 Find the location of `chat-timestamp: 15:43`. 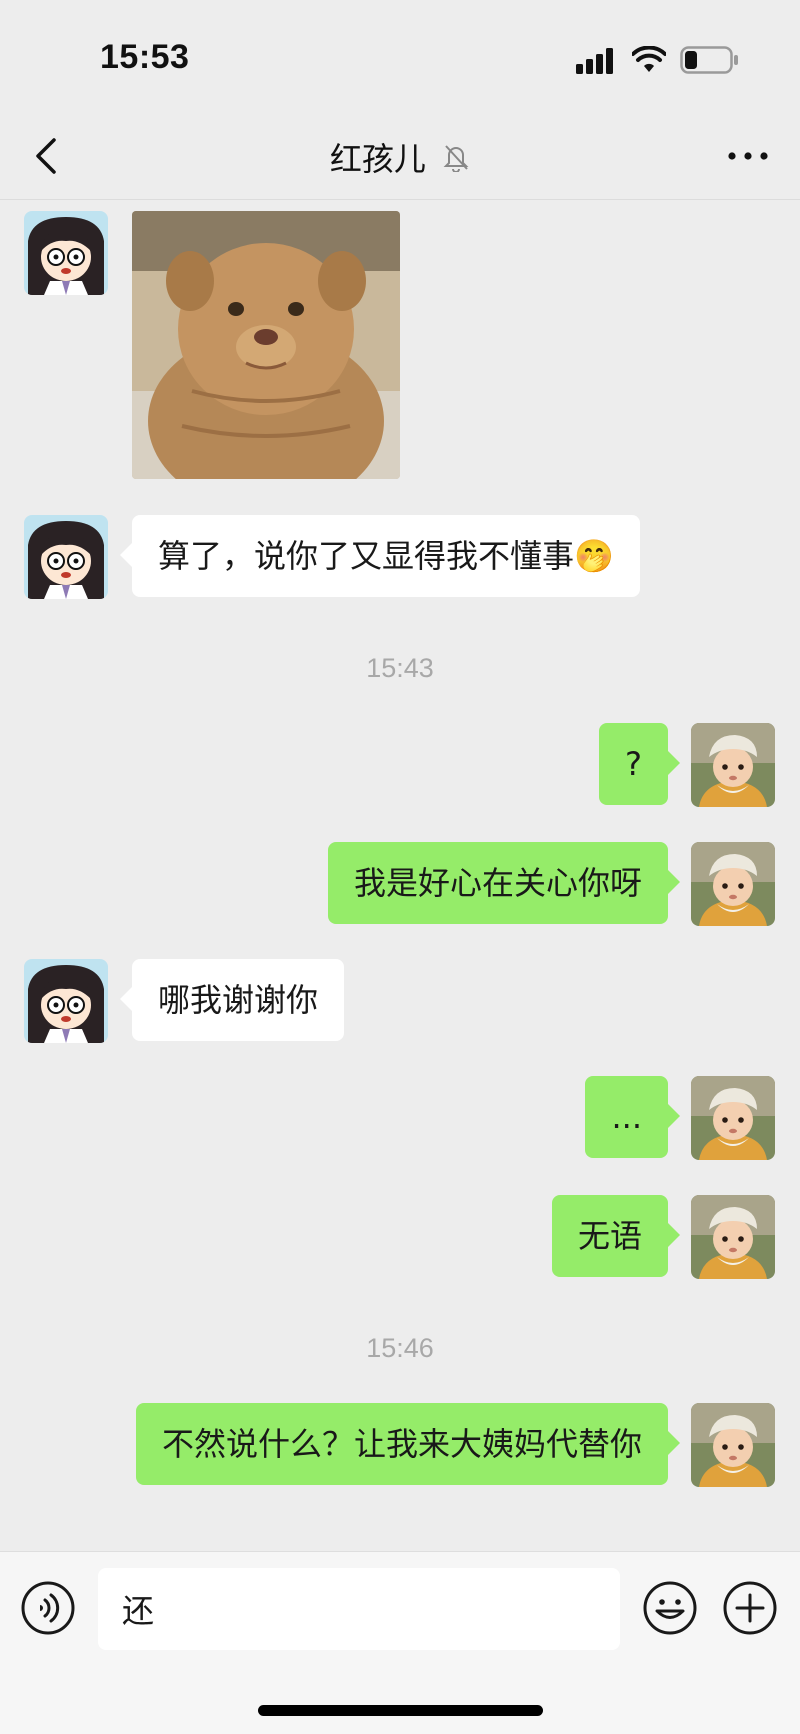

chat-timestamp: 15:43 is located at coordinates (400, 668).